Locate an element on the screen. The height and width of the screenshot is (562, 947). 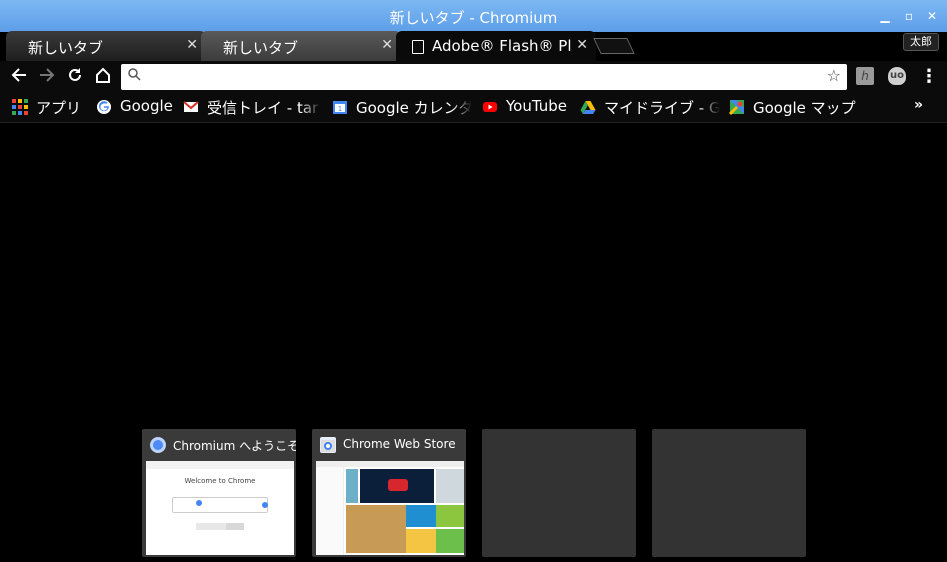
bookmark-apps: アプリ is located at coordinates (52, 107).